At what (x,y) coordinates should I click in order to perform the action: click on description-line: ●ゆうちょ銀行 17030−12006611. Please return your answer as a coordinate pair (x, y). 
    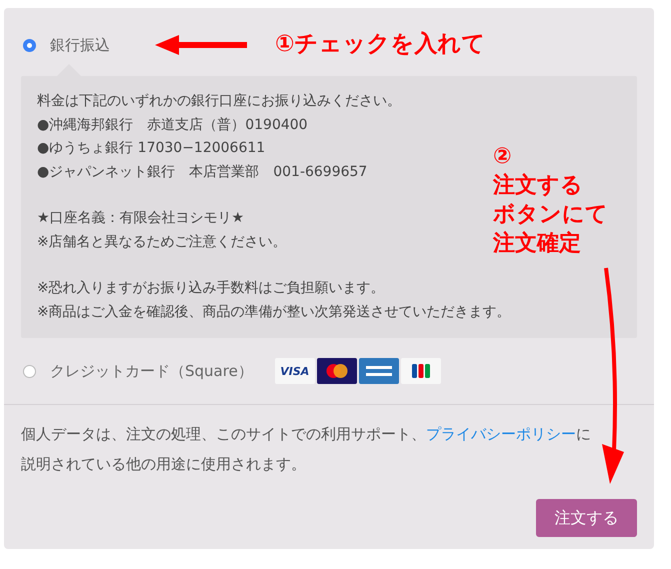
    Looking at the image, I should click on (151, 148).